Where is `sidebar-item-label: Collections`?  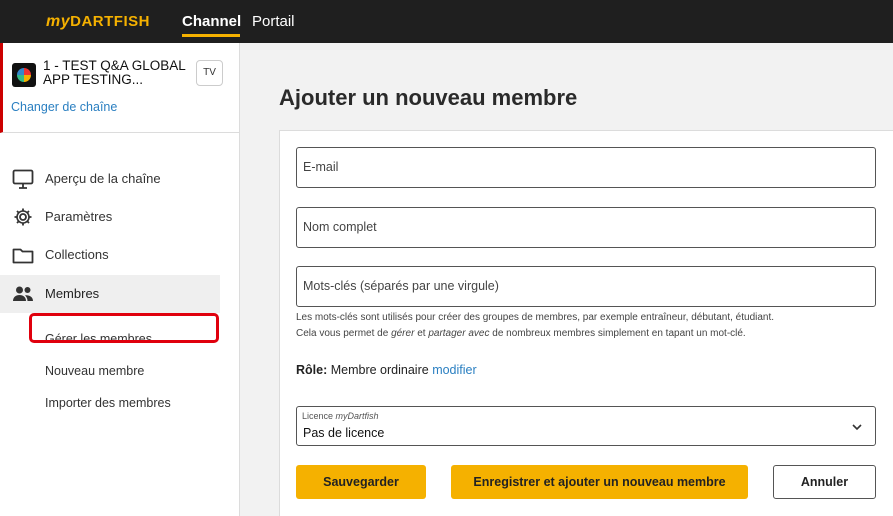
sidebar-item-label: Collections is located at coordinates (77, 254).